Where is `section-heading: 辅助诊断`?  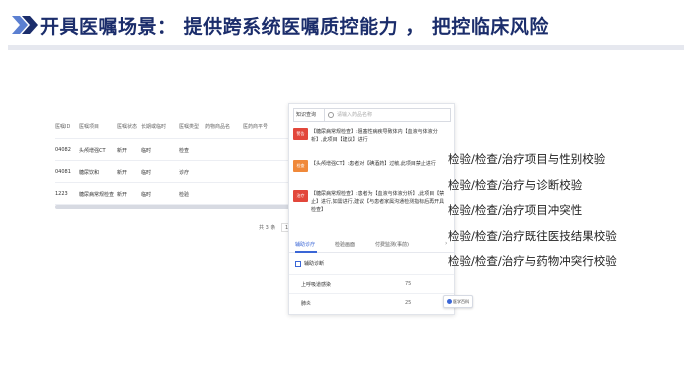 section-heading: 辅助诊断 is located at coordinates (309, 263).